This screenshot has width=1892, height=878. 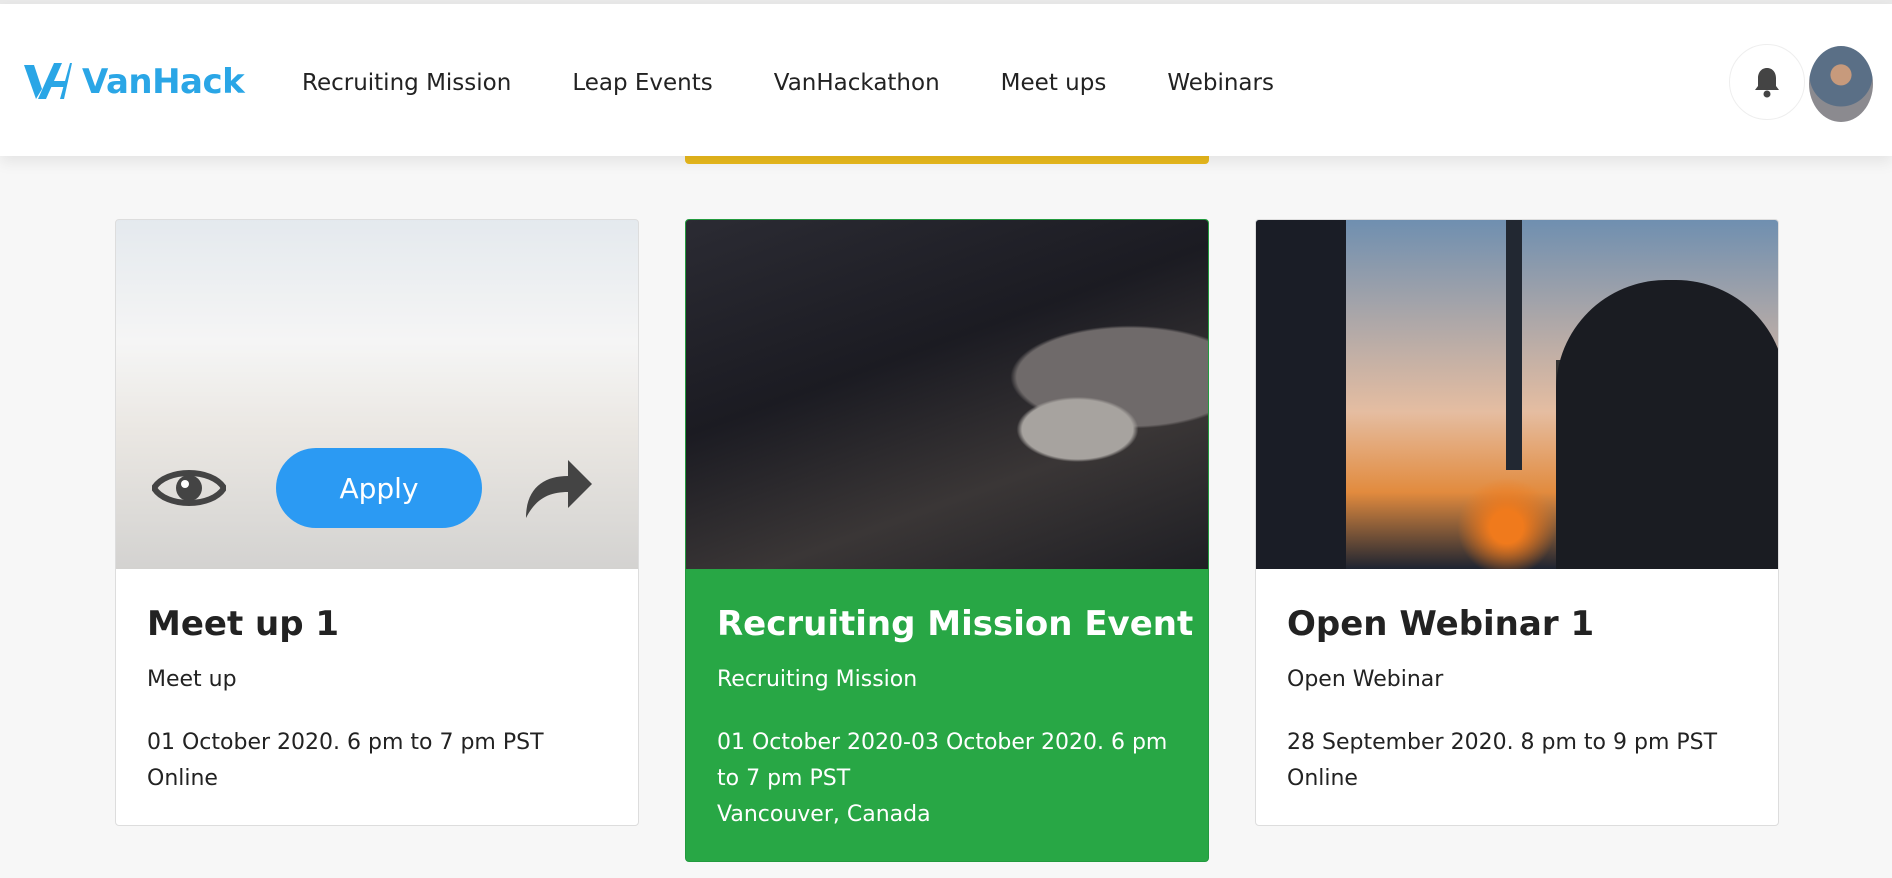 I want to click on event-type: Recruiting Mission, so click(x=817, y=679).